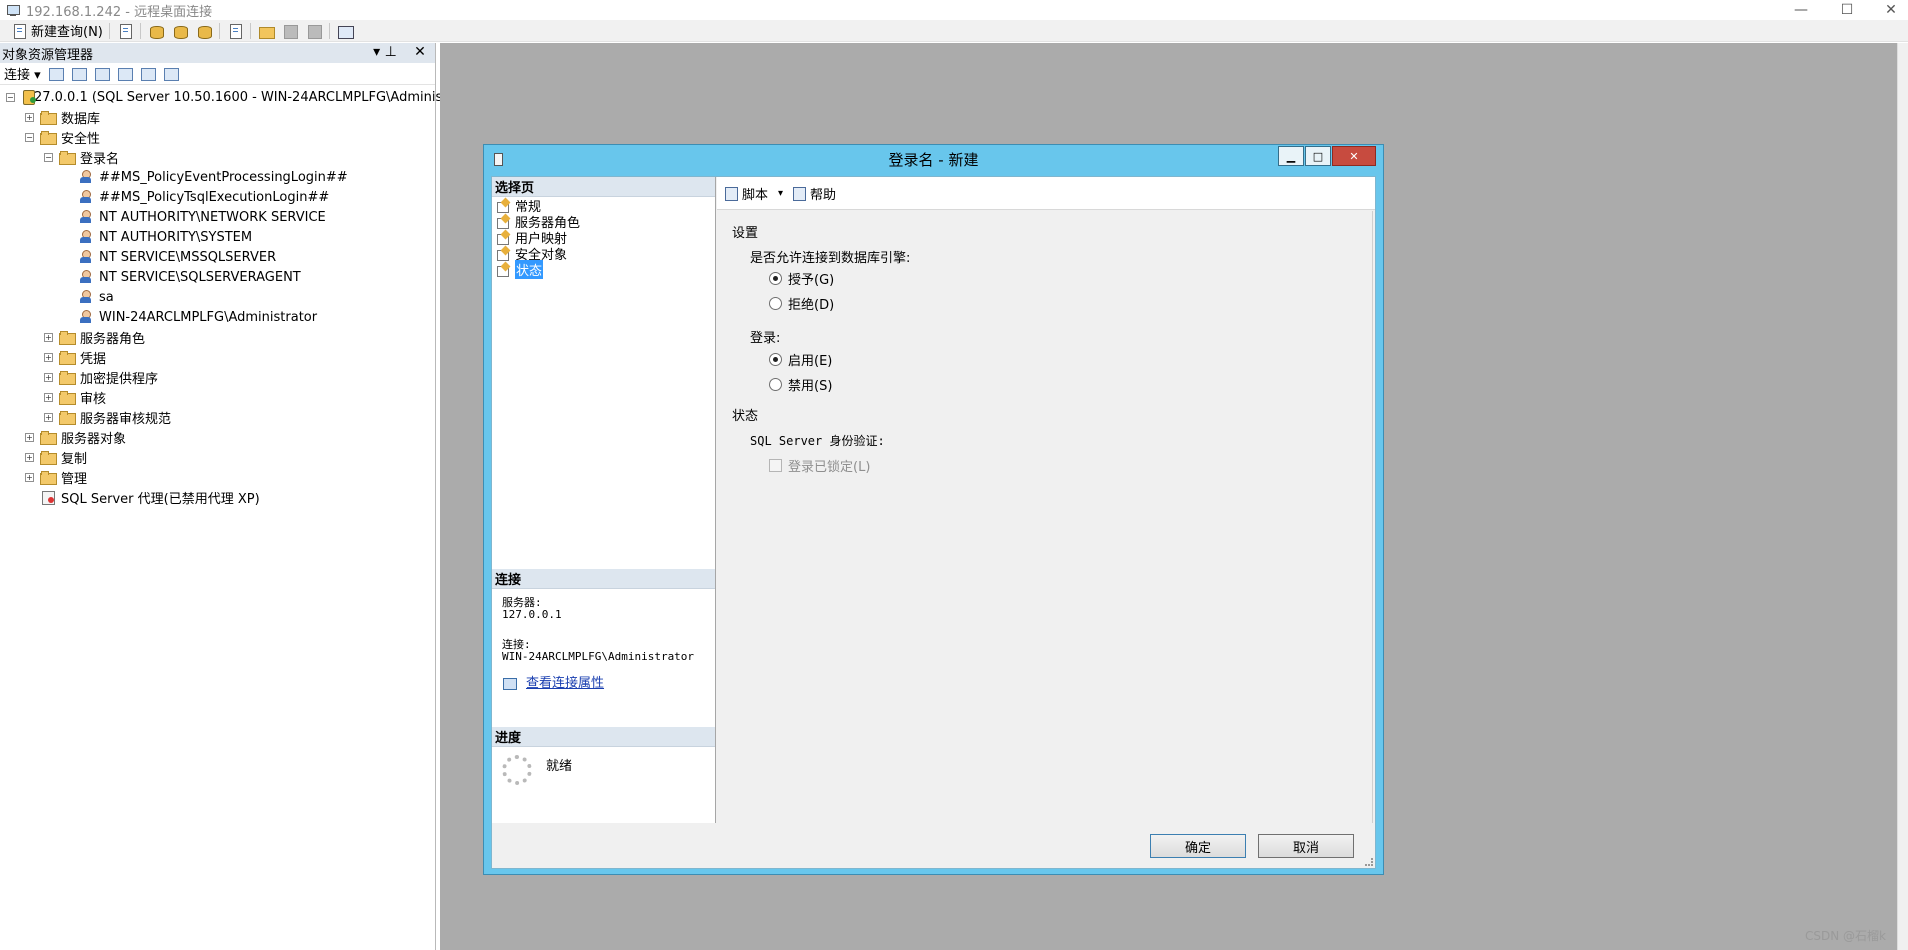 The height and width of the screenshot is (950, 1908). I want to click on page-item: 状态, so click(603, 269).